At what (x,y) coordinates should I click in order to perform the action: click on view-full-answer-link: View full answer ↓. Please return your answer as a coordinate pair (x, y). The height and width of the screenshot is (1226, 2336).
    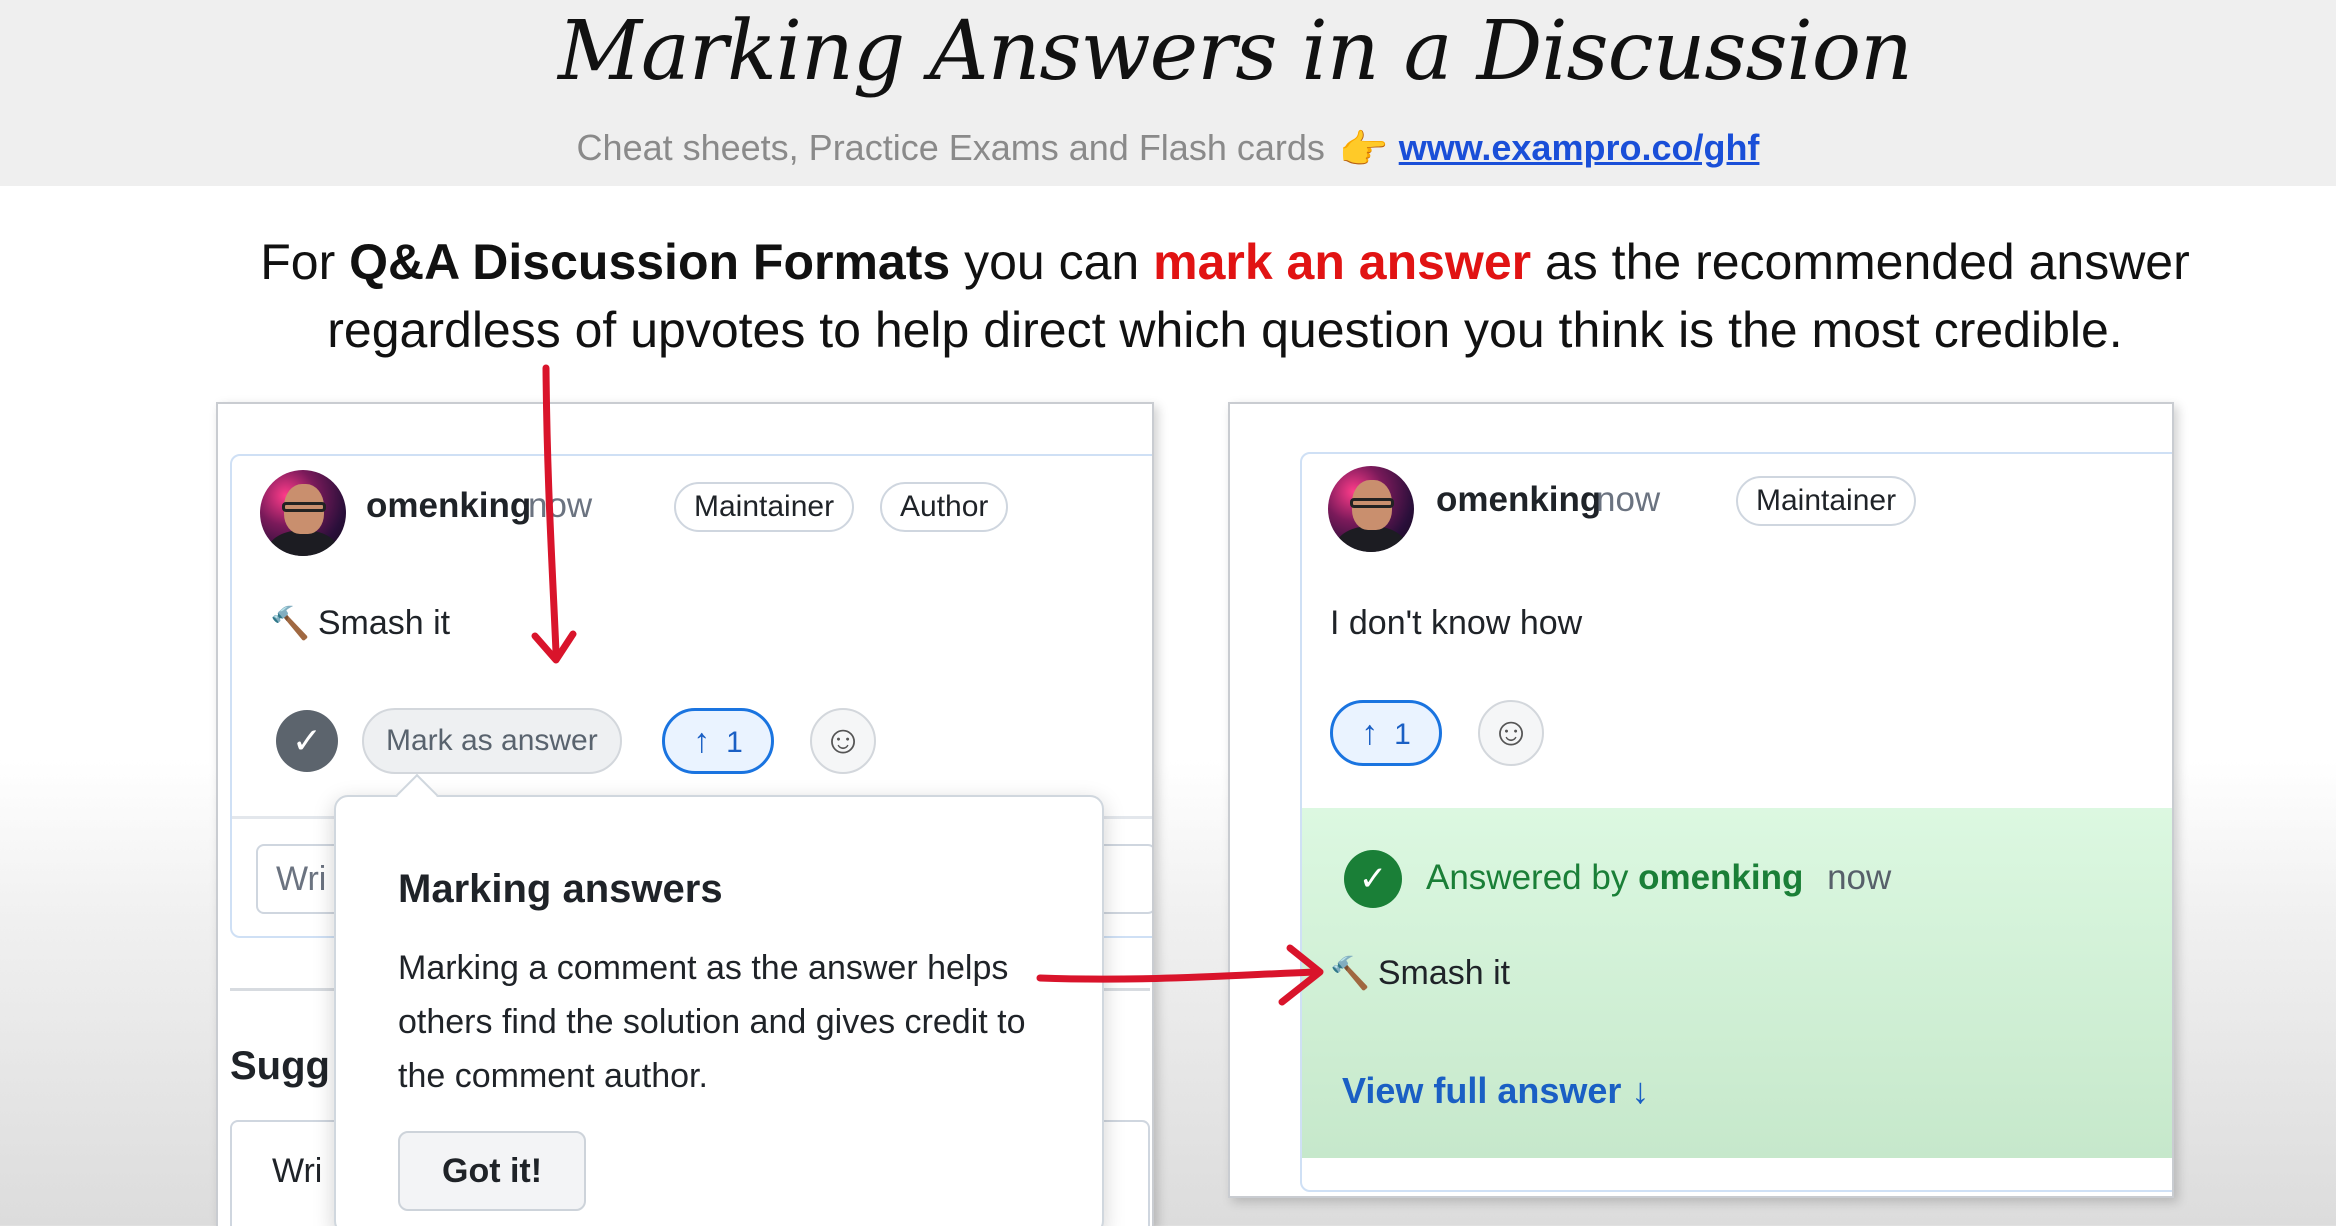
    Looking at the image, I should click on (1495, 1091).